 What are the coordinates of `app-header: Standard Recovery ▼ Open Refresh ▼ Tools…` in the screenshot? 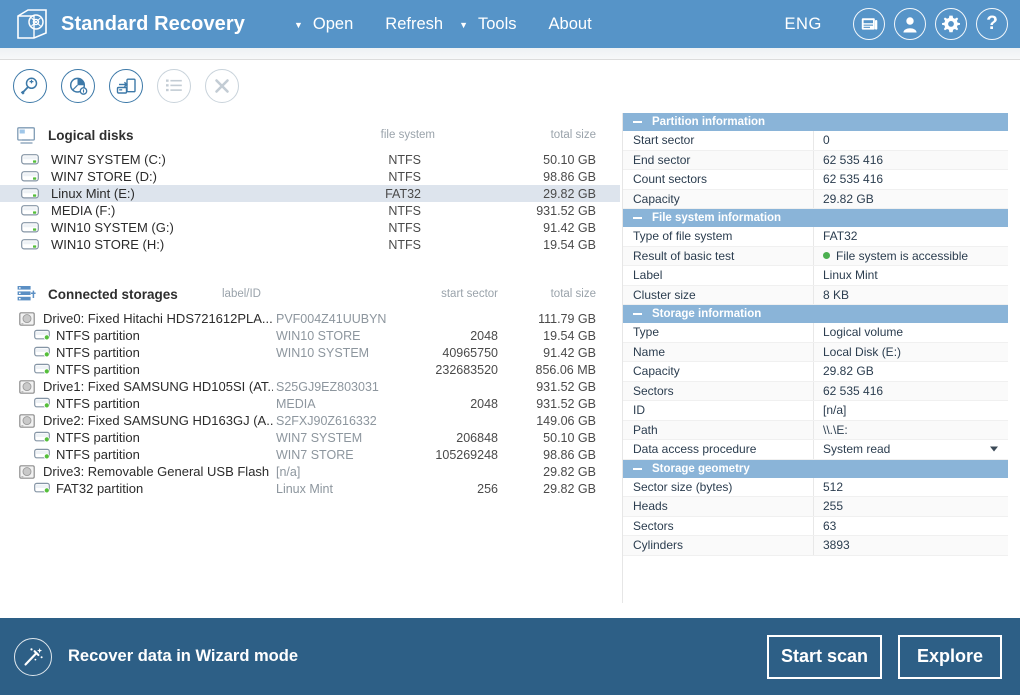 It's located at (510, 24).